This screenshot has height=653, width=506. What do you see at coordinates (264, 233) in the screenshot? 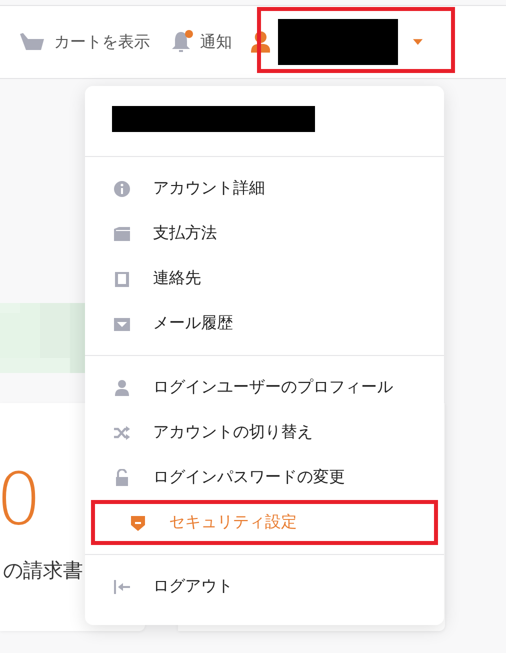
I see `menu-item: 支払方法` at bounding box center [264, 233].